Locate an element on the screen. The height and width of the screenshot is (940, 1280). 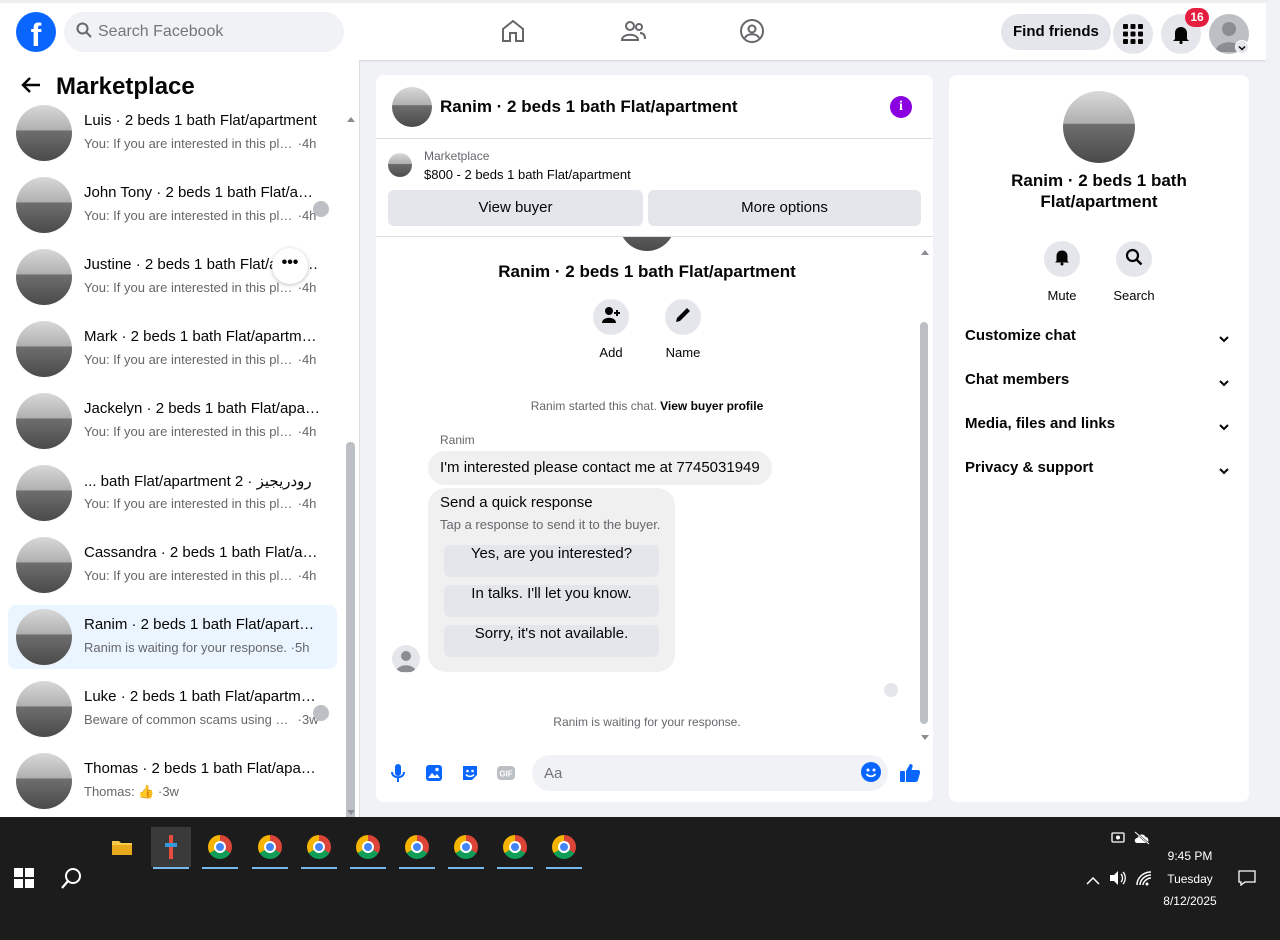
clock-date: 8/12/2025 is located at coordinates (1190, 901).